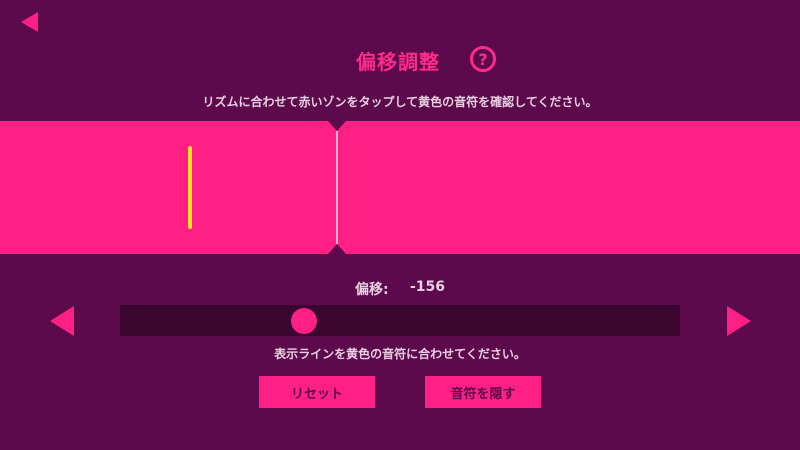  Describe the element at coordinates (428, 287) in the screenshot. I see `offset-value: -156` at that location.